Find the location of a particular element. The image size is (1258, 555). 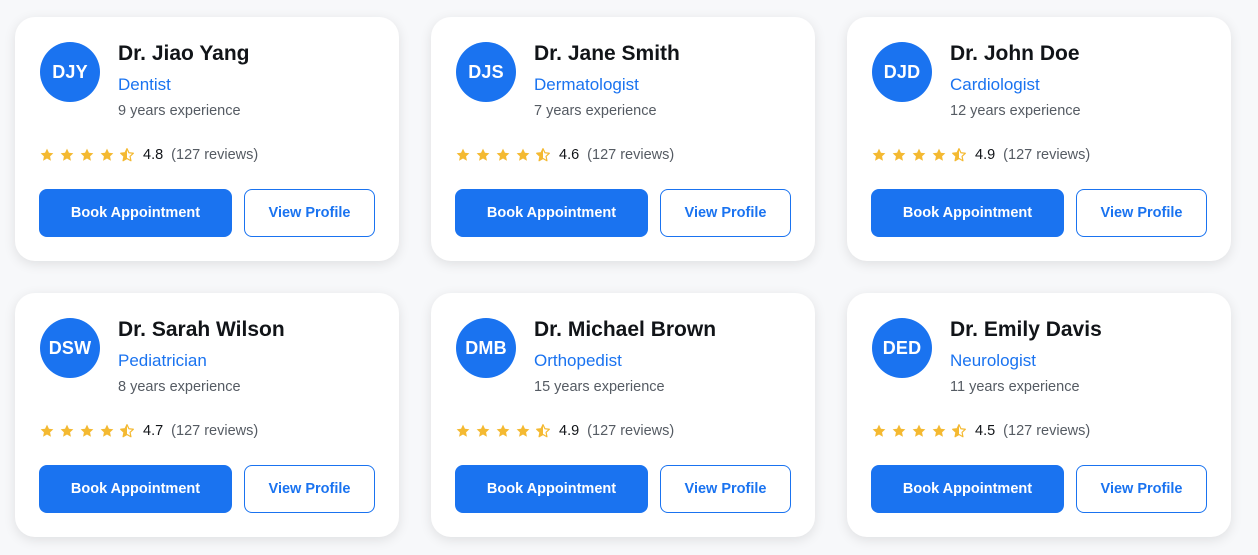

avatar: DED is located at coordinates (902, 348).